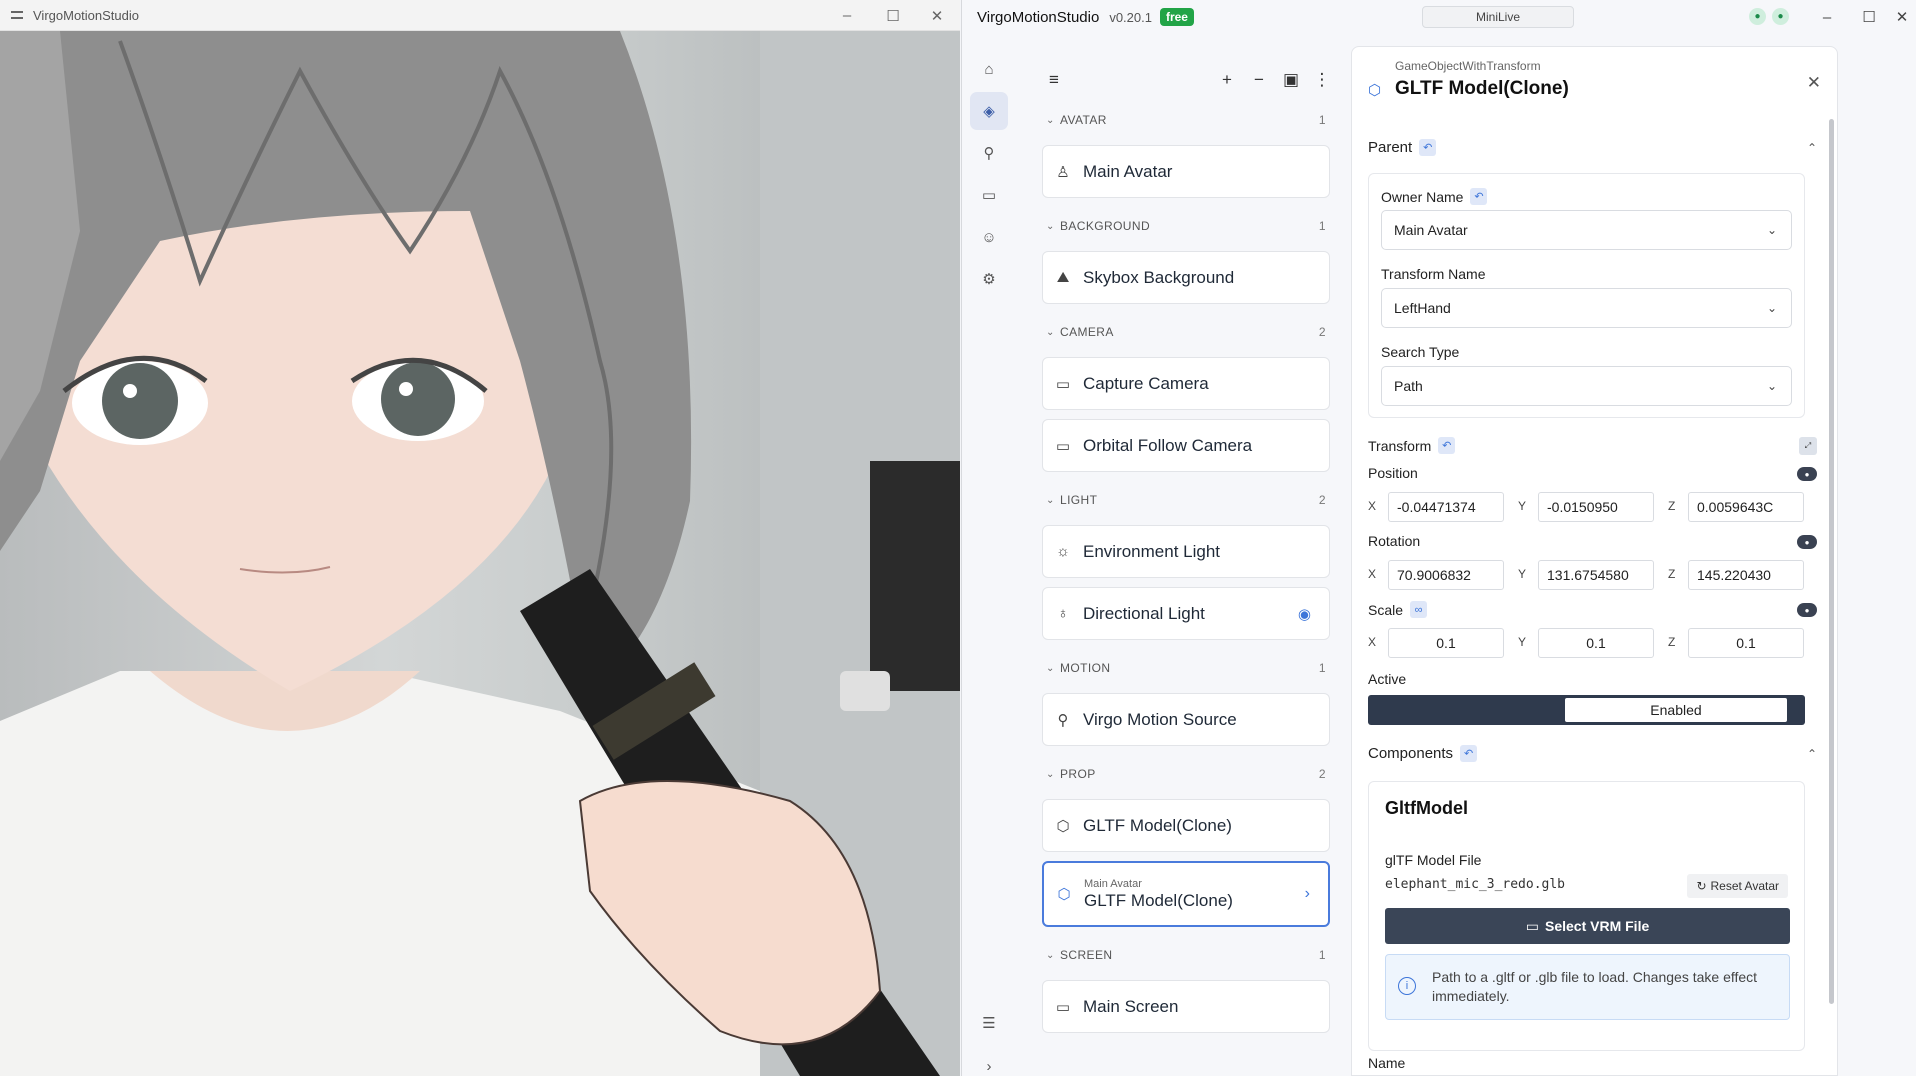 This screenshot has width=1916, height=1076. I want to click on list-item-environment-light: ☼ Environment Light, so click(1186, 551).